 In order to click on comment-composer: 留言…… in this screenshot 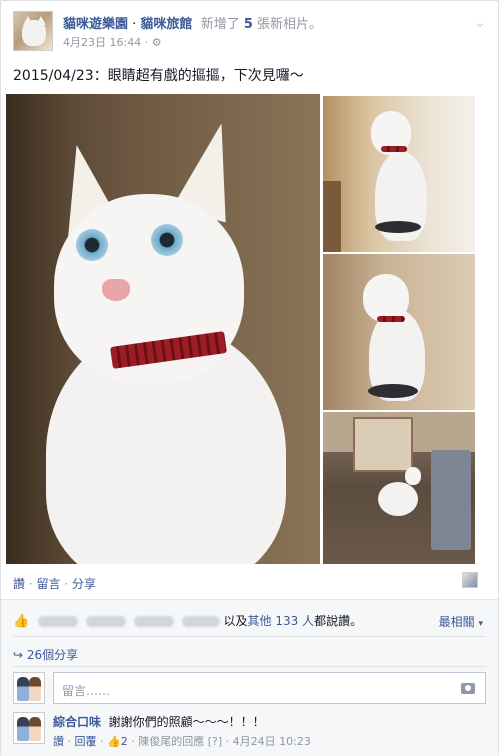, I will do `click(249, 689)`.